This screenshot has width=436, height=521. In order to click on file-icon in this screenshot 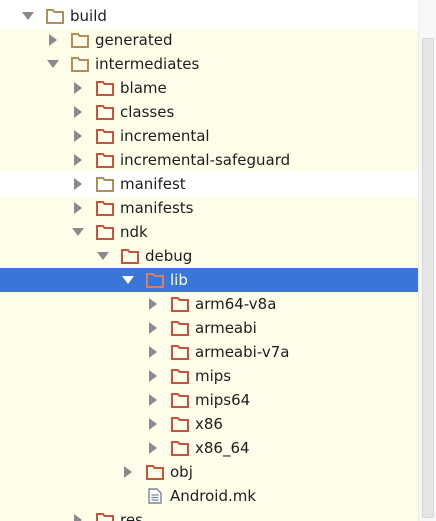, I will do `click(157, 496)`.